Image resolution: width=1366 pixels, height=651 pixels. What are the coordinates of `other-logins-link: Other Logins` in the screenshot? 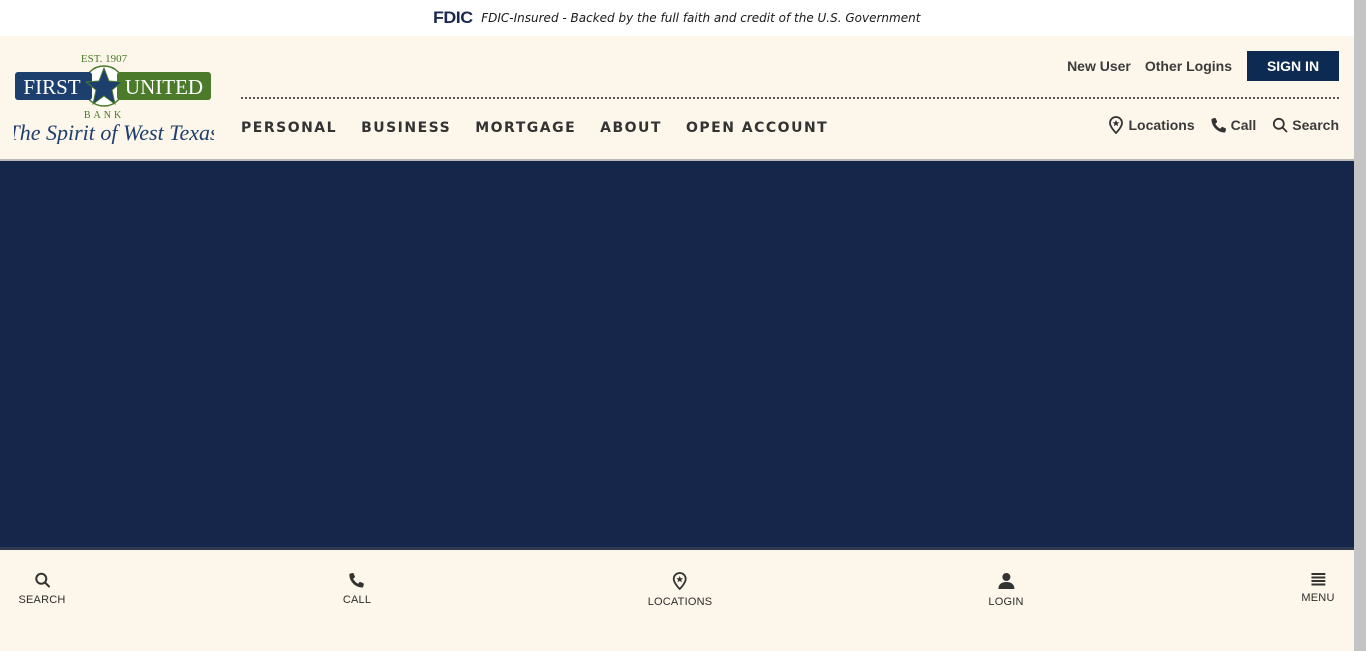 It's located at (1188, 66).